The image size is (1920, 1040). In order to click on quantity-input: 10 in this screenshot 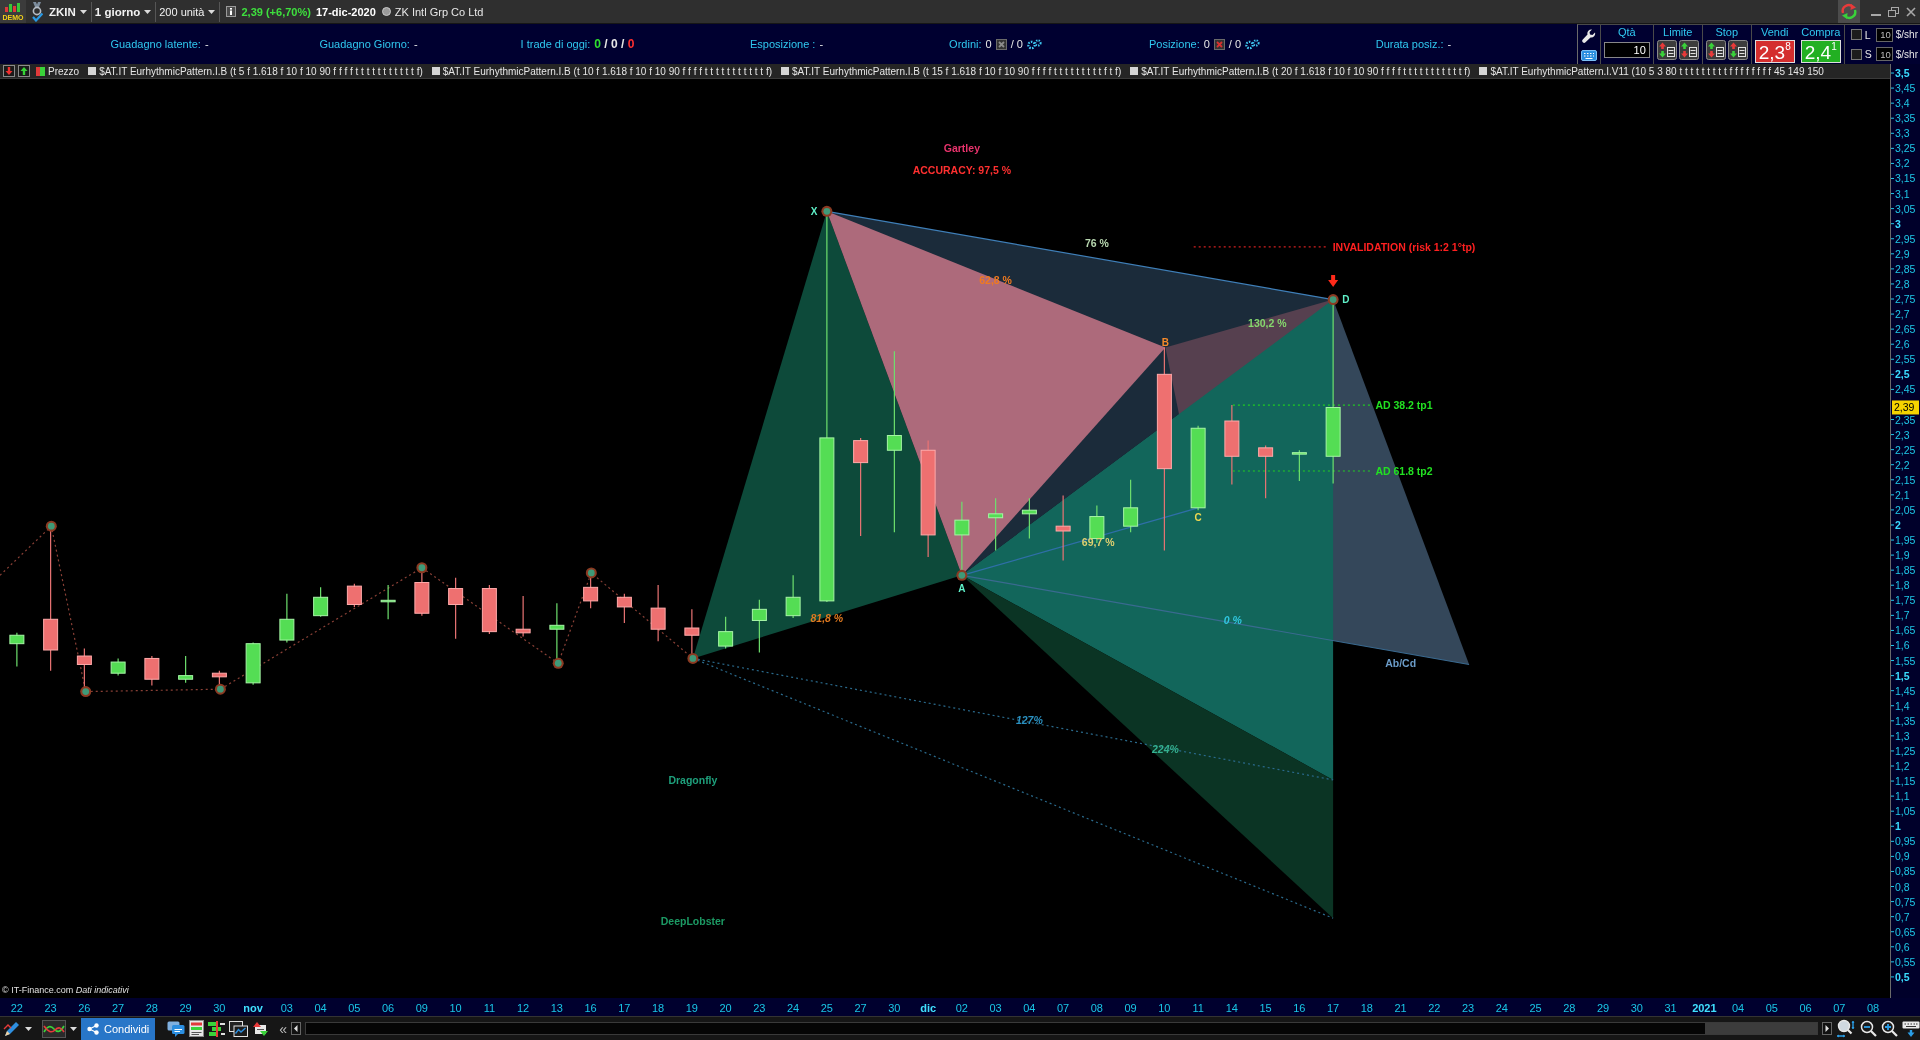, I will do `click(1626, 50)`.